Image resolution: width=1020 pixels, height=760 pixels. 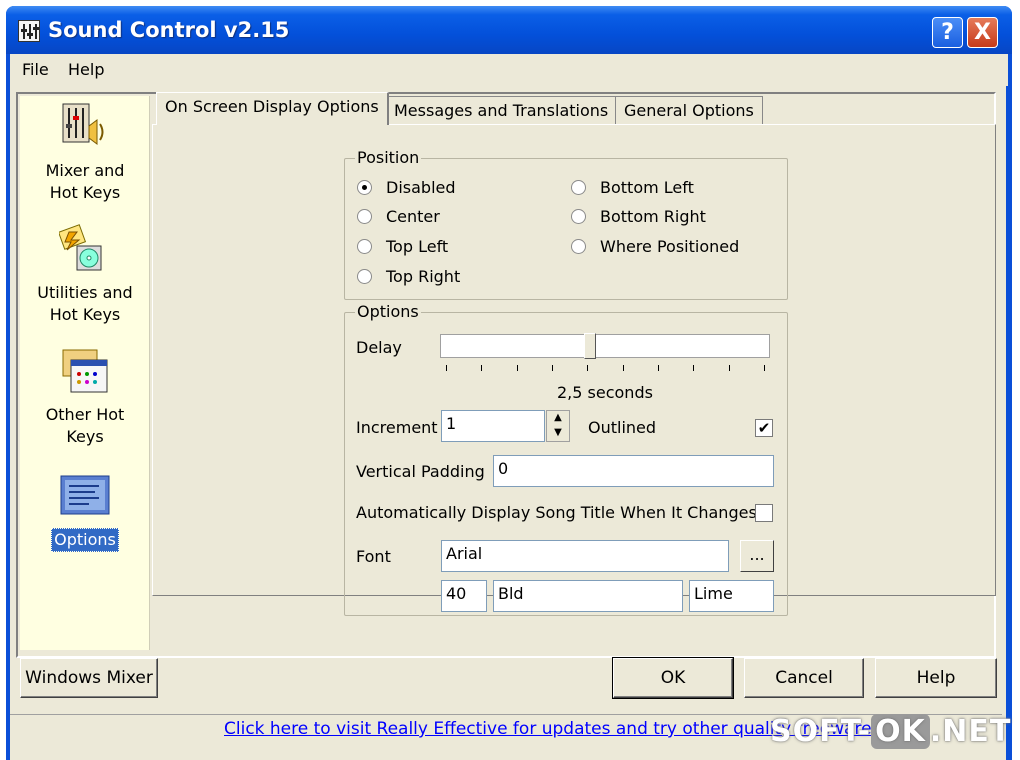 What do you see at coordinates (509, 70) in the screenshot?
I see `menu-bar: File Help` at bounding box center [509, 70].